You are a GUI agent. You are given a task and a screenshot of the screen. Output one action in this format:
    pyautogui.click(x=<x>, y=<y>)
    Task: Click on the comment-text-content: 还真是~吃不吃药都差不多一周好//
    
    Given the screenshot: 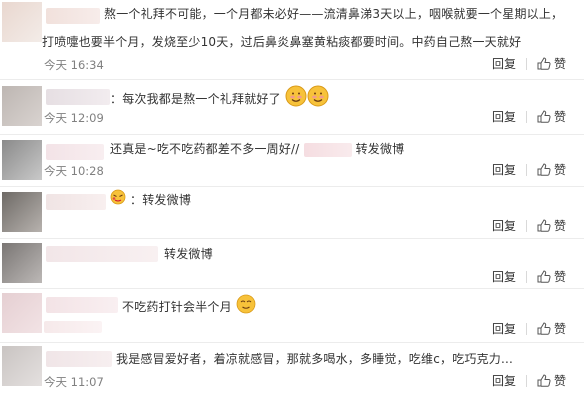 What is the action you would take?
    pyautogui.click(x=205, y=149)
    